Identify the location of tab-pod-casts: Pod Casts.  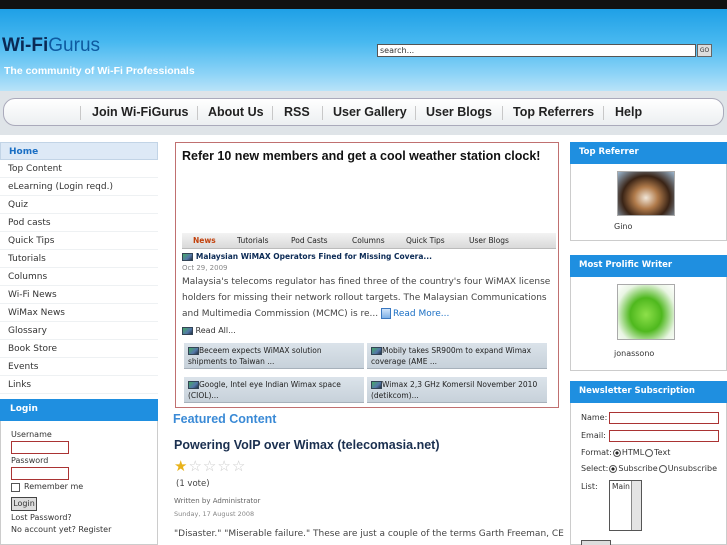
(309, 240).